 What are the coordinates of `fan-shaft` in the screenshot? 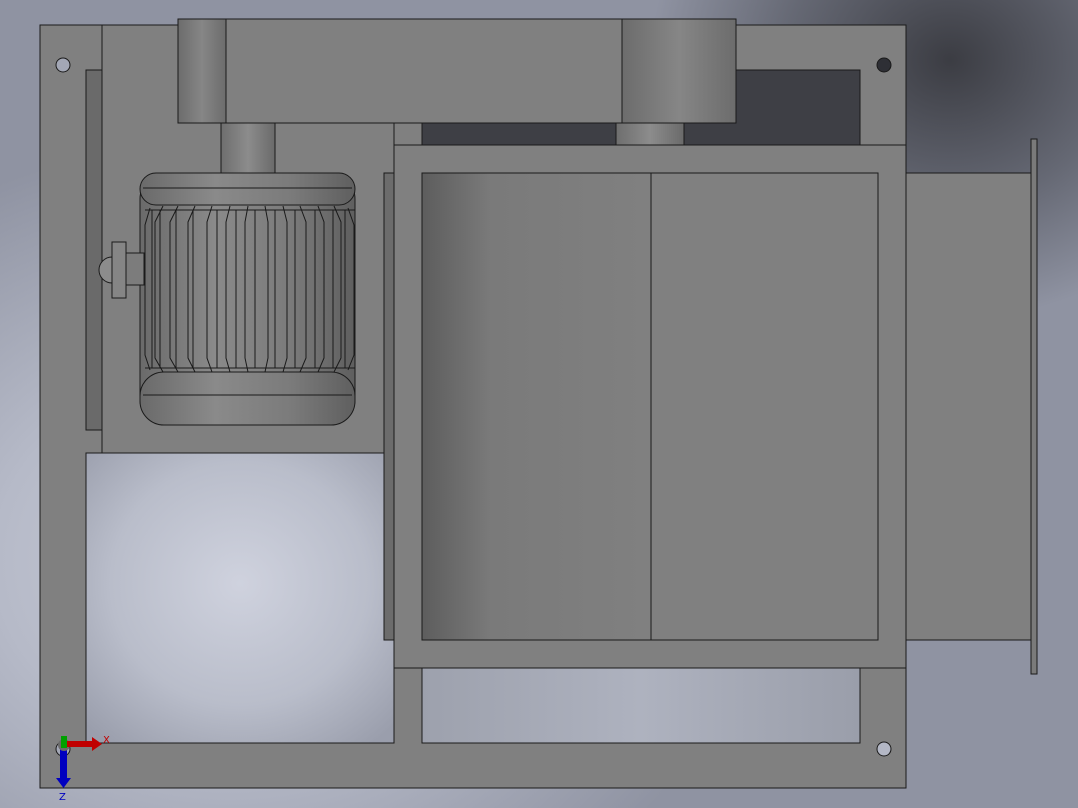 It's located at (650, 134).